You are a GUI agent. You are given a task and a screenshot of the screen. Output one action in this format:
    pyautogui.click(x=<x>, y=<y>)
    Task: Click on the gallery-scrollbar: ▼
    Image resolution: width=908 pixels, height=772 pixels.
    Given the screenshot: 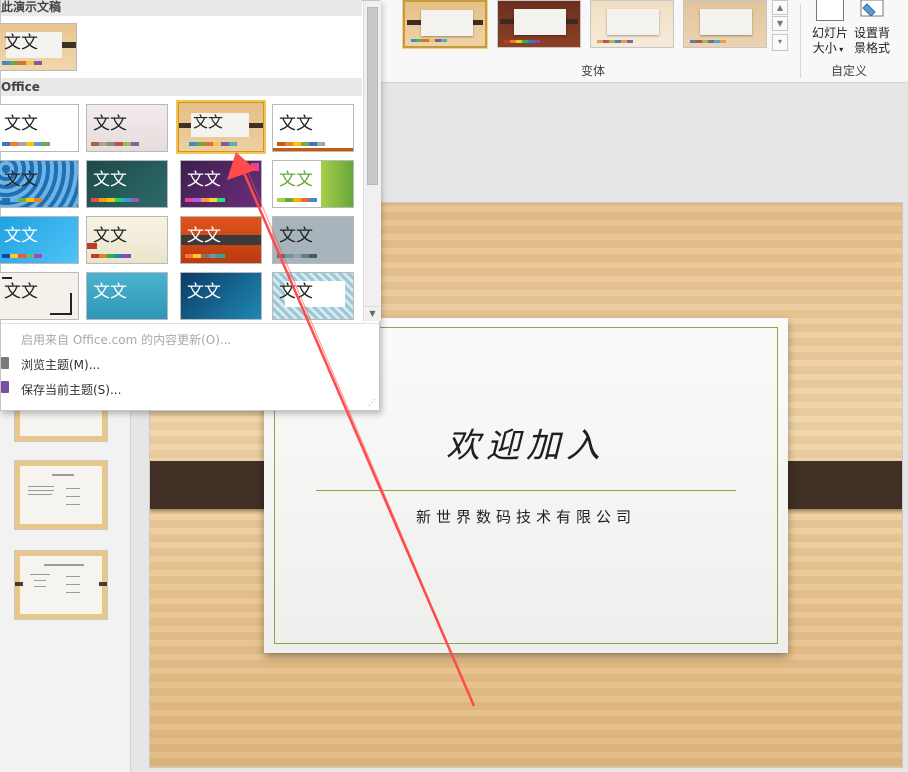 What is the action you would take?
    pyautogui.click(x=372, y=161)
    